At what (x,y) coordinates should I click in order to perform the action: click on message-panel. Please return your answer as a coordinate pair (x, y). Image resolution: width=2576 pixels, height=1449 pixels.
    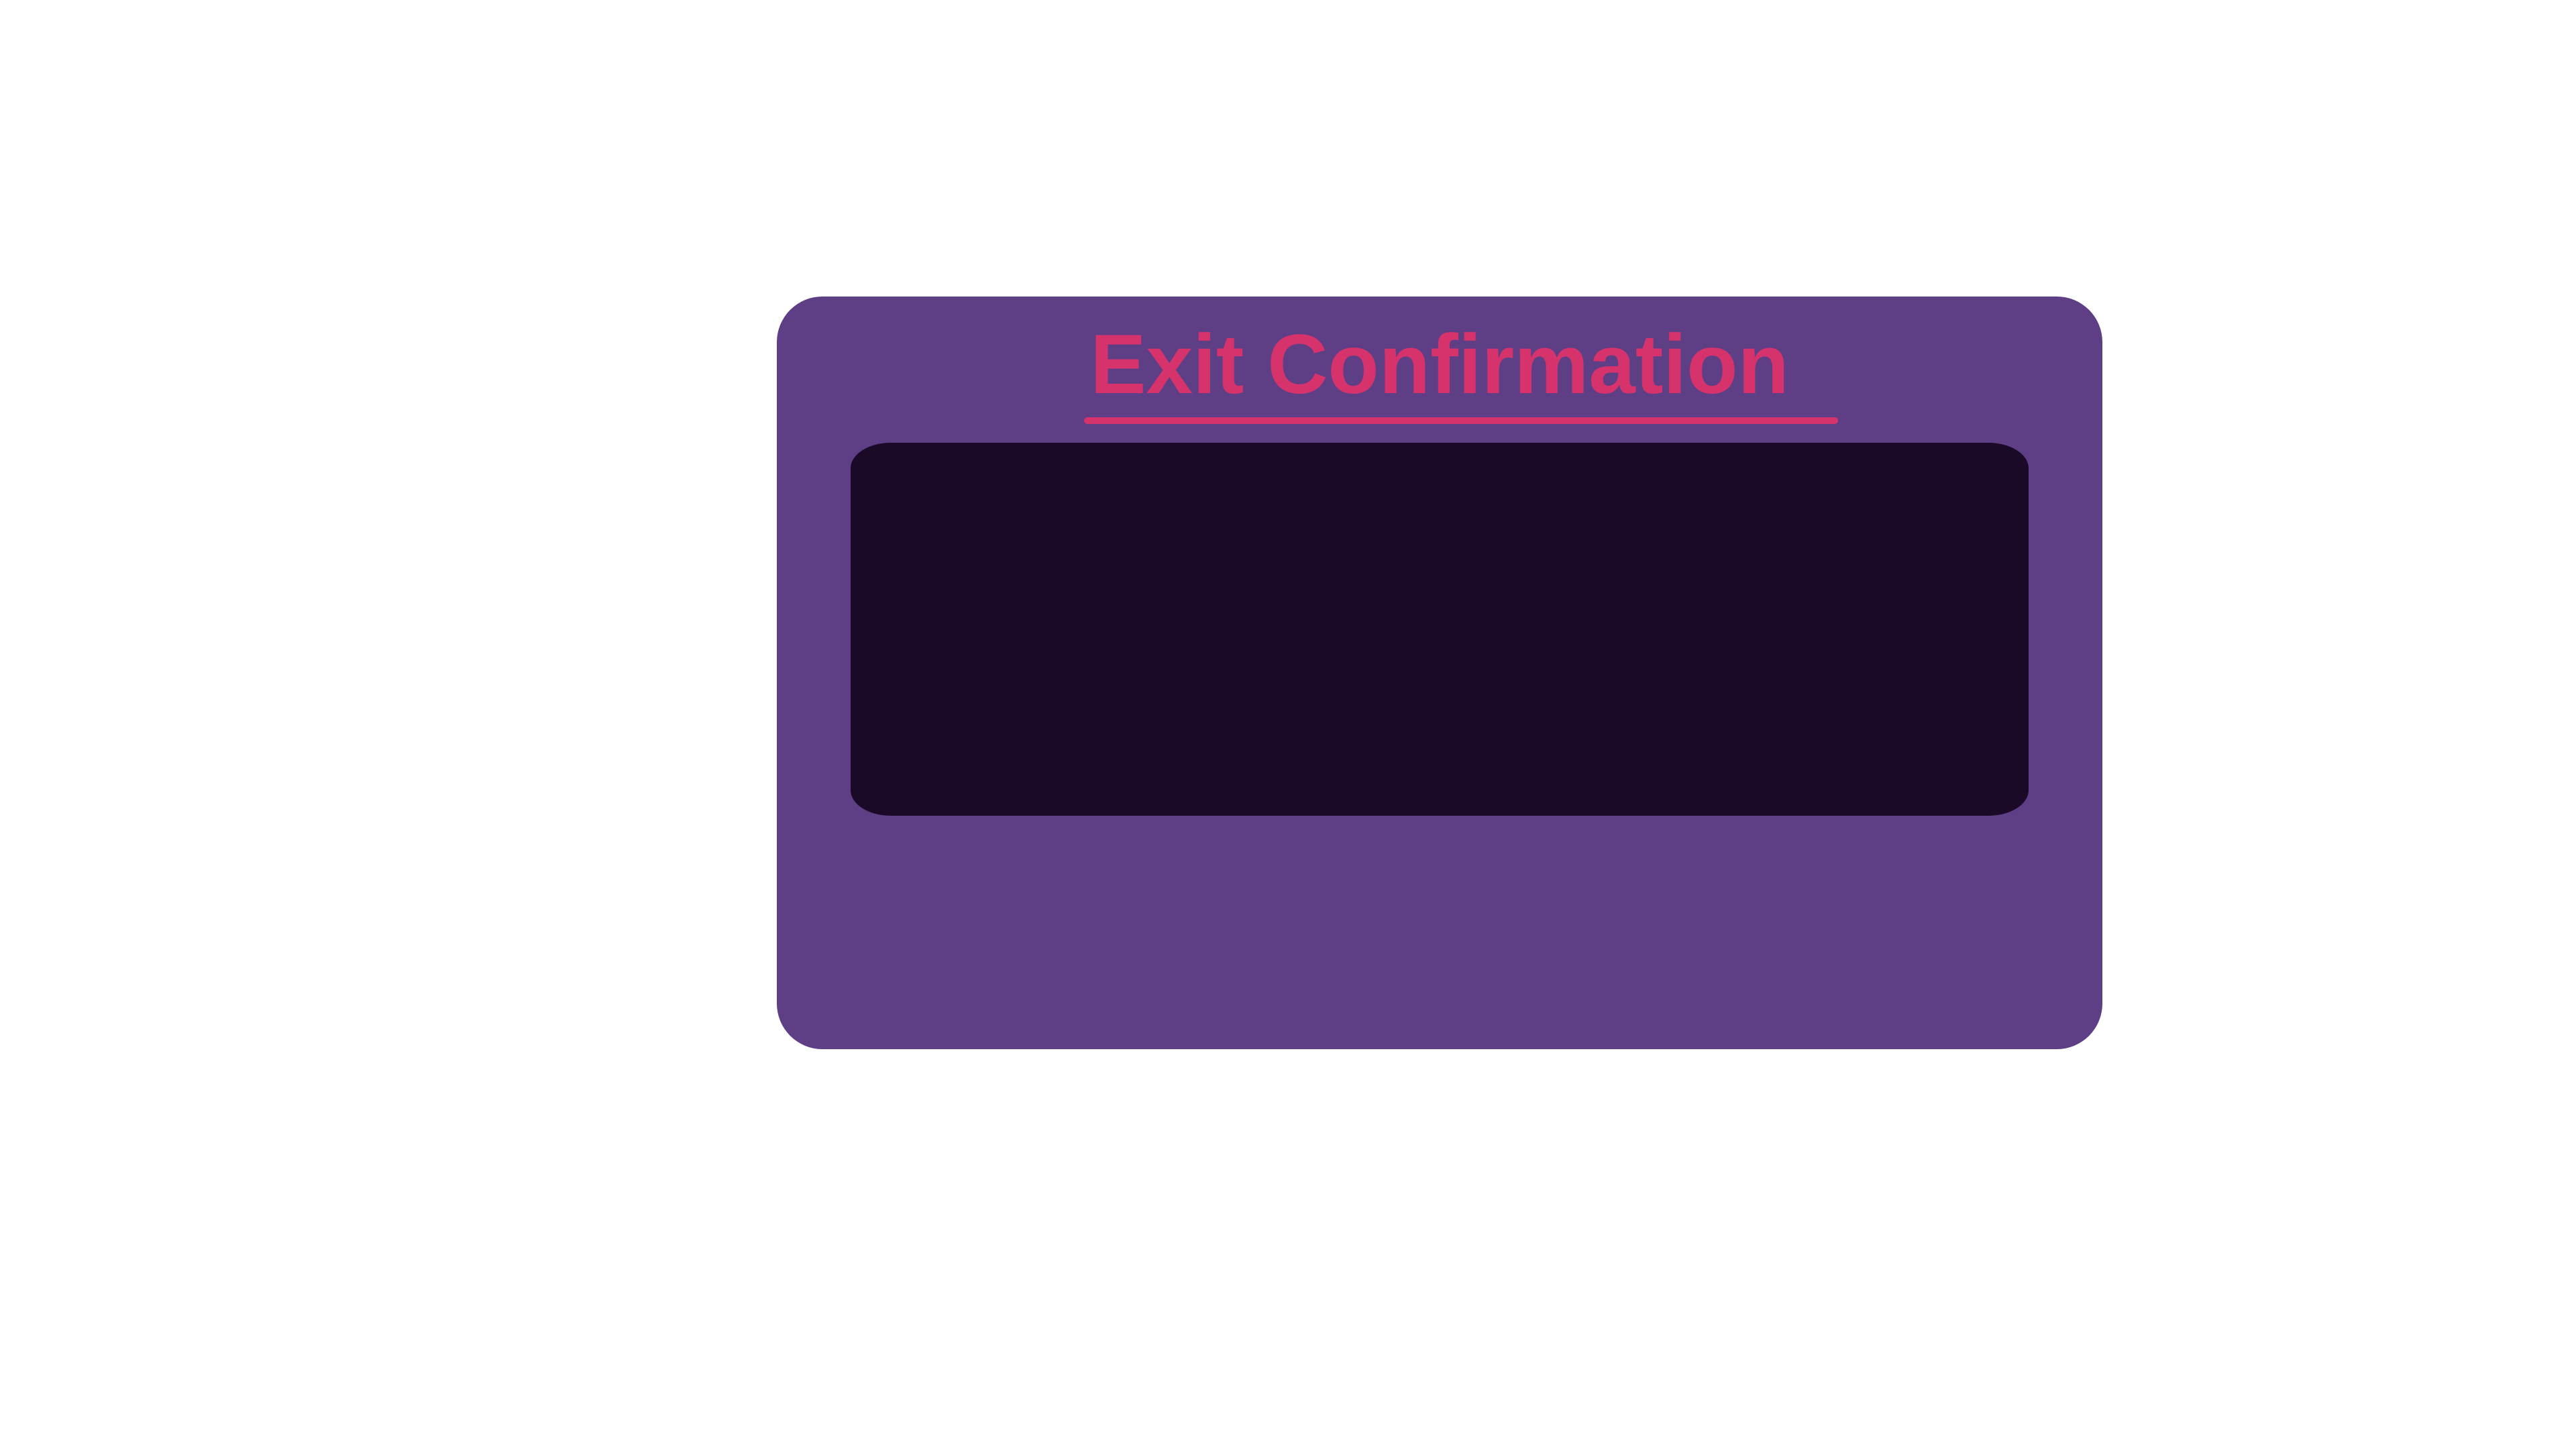
    Looking at the image, I should click on (1440, 629).